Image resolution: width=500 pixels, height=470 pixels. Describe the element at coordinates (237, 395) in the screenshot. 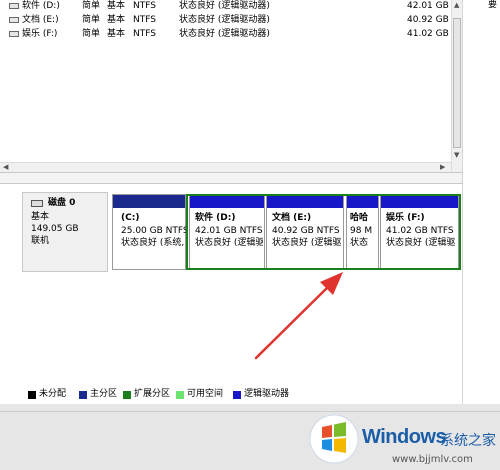

I see `legend-swatch-logical` at that location.